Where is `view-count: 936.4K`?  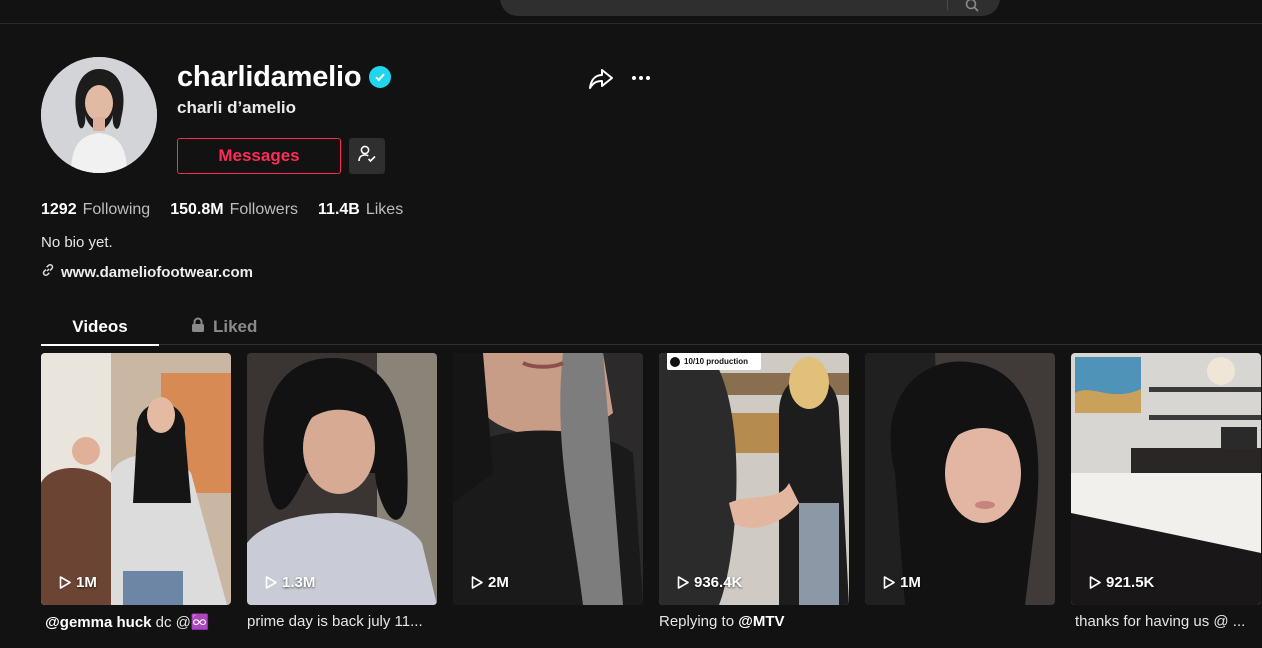 view-count: 936.4K is located at coordinates (709, 582).